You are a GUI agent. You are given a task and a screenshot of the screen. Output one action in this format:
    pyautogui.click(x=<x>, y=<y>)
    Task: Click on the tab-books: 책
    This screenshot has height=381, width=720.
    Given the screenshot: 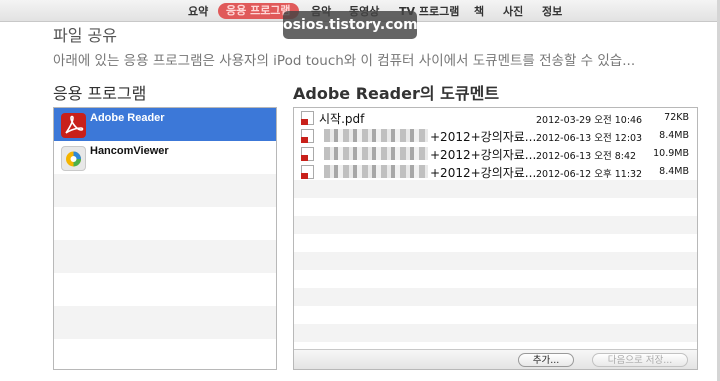 What is the action you would take?
    pyautogui.click(x=479, y=11)
    